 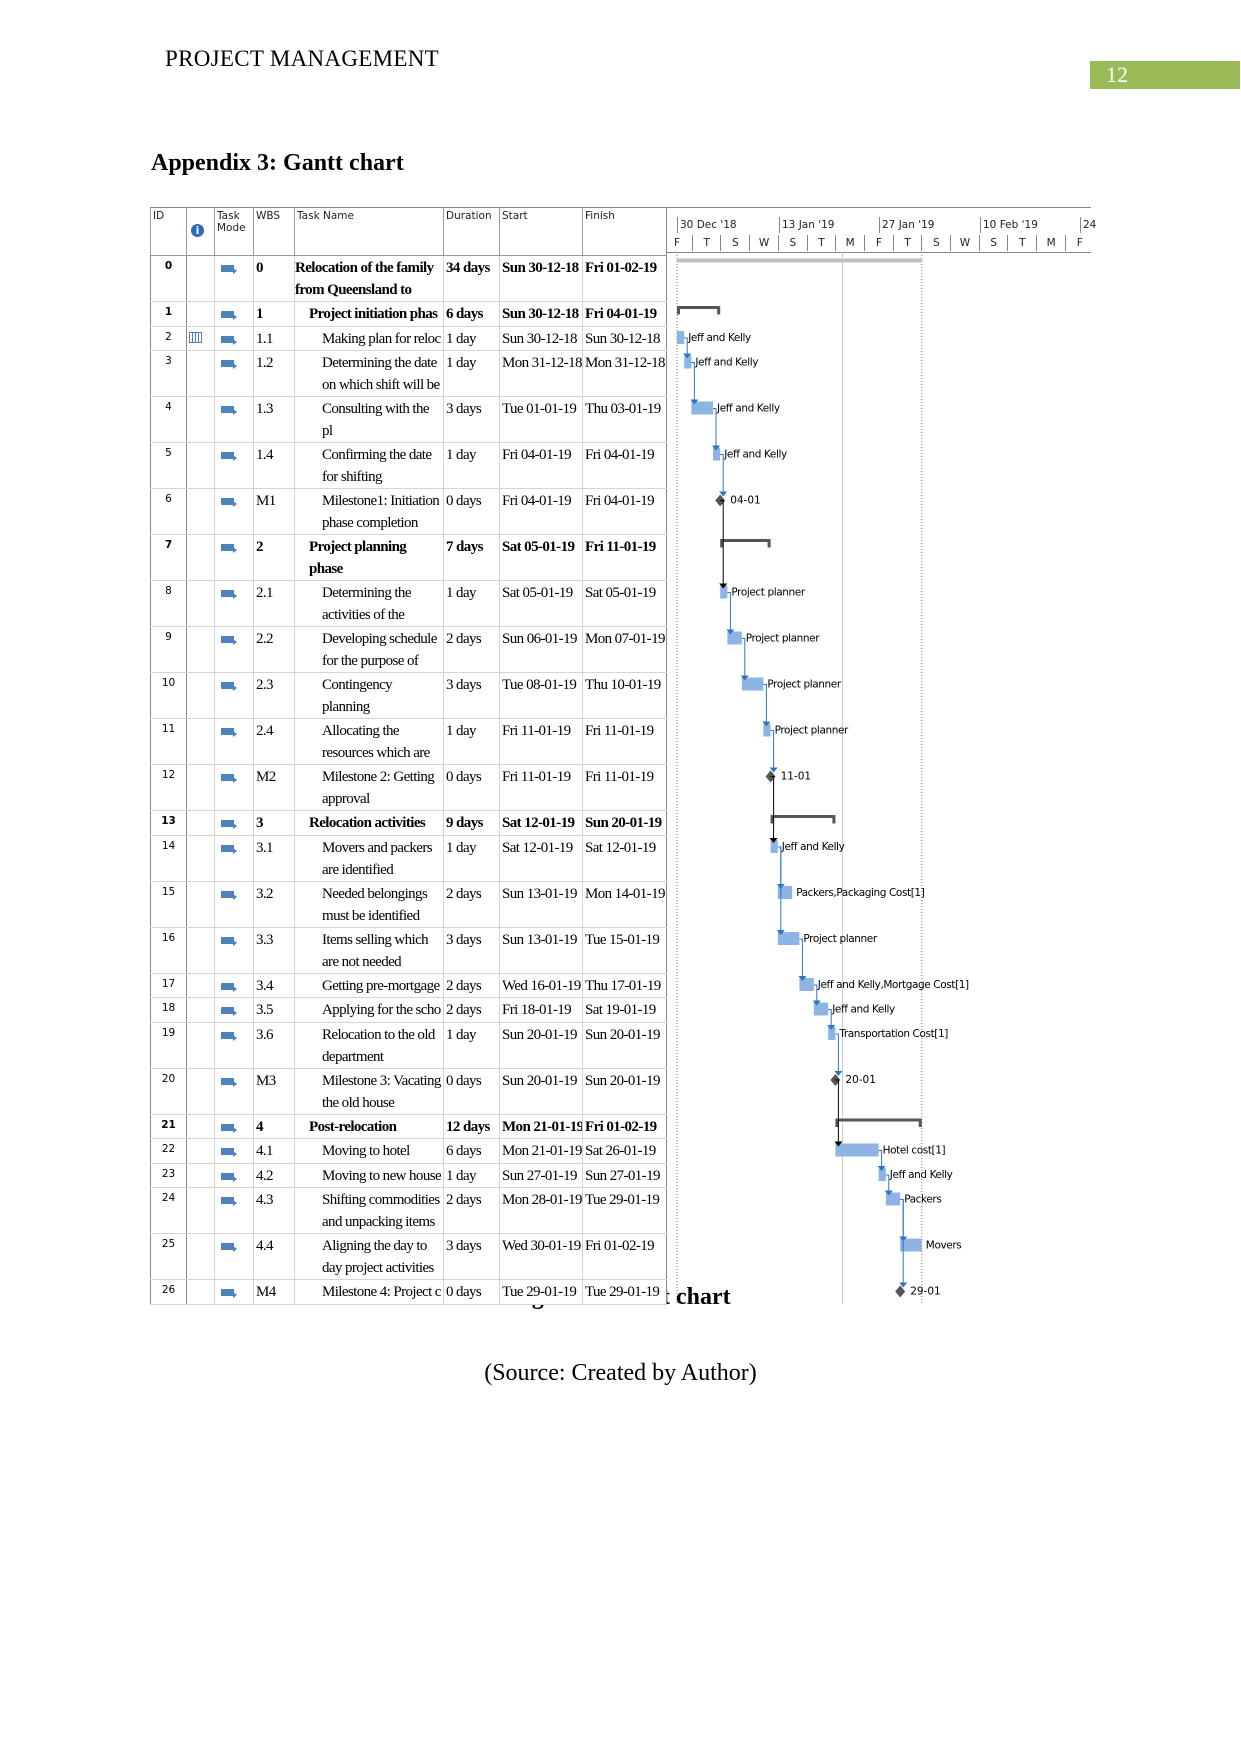 I want to click on task-start: Sun 06-01-19, so click(x=541, y=649).